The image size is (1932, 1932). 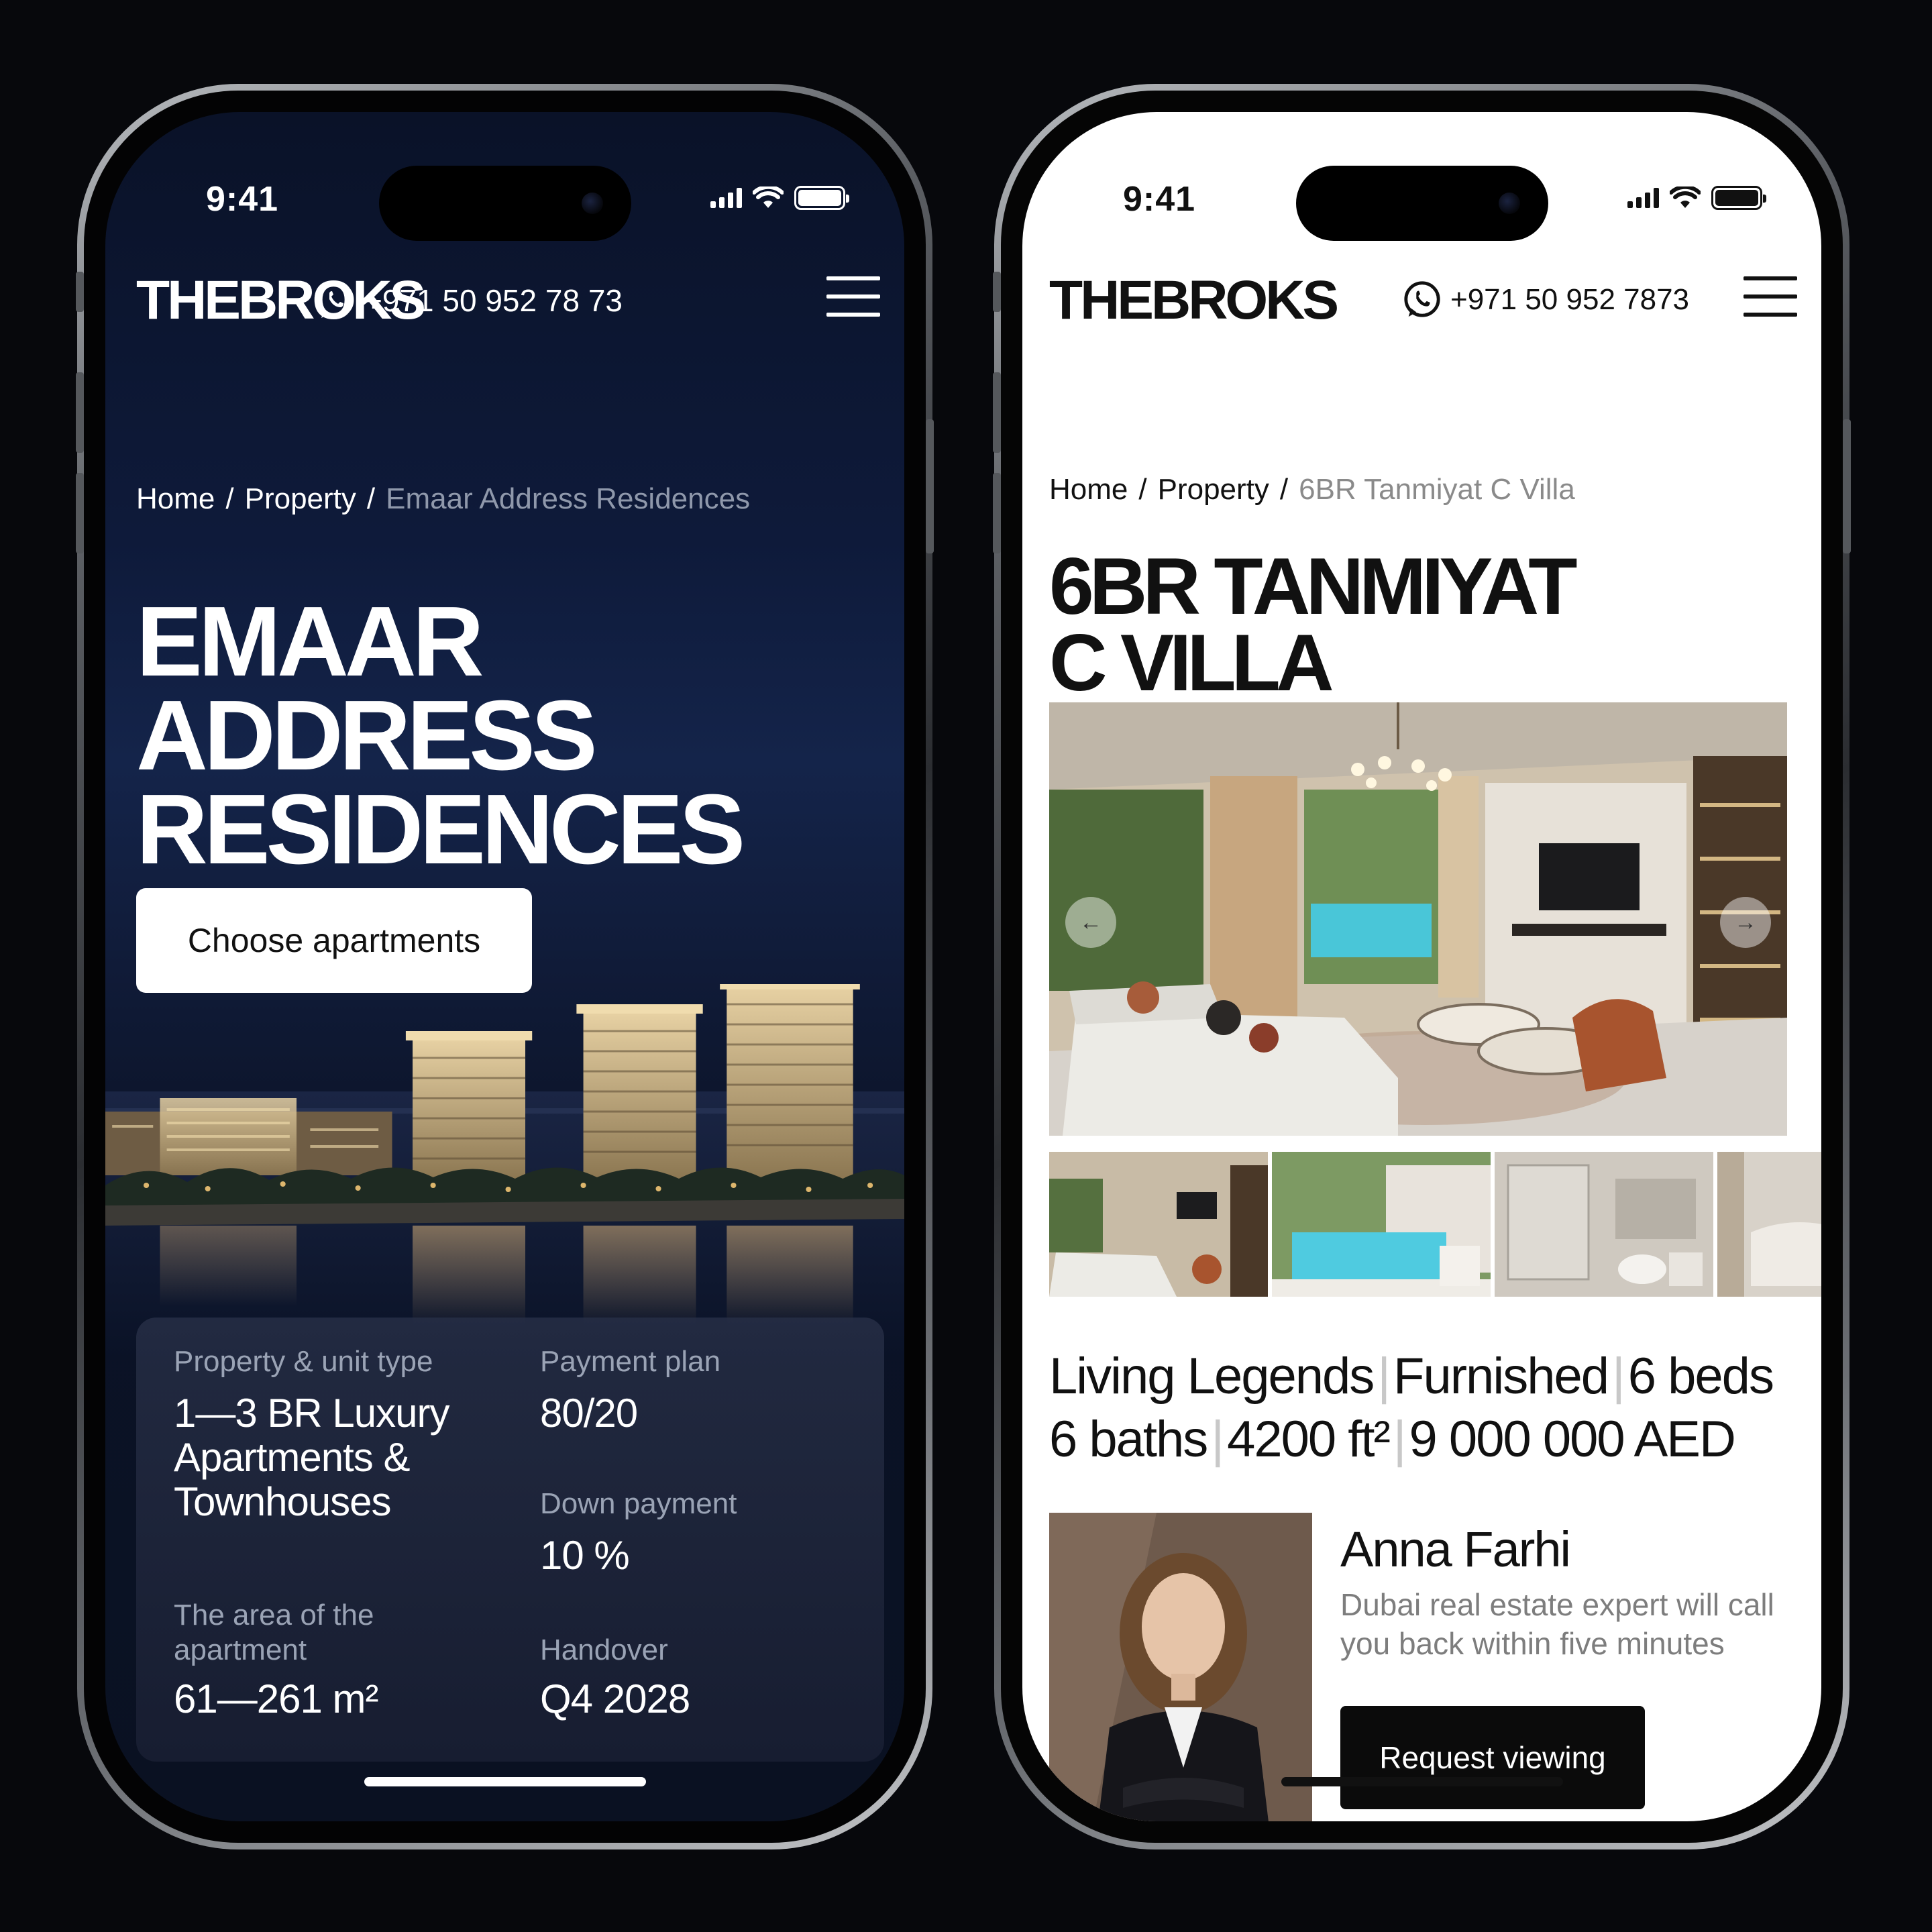 I want to click on choose-apartments-button: Choose apartments, so click(x=334, y=940).